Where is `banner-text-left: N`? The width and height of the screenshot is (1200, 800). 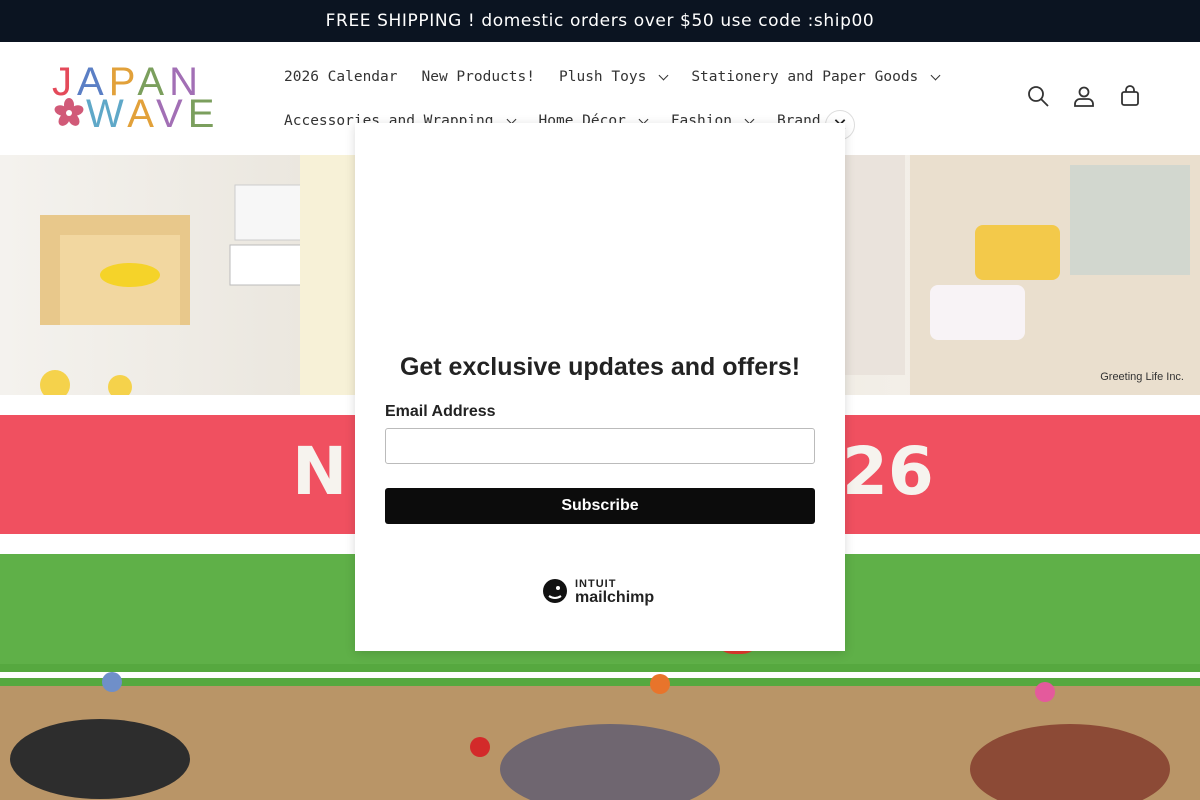 banner-text-left: N is located at coordinates (320, 471).